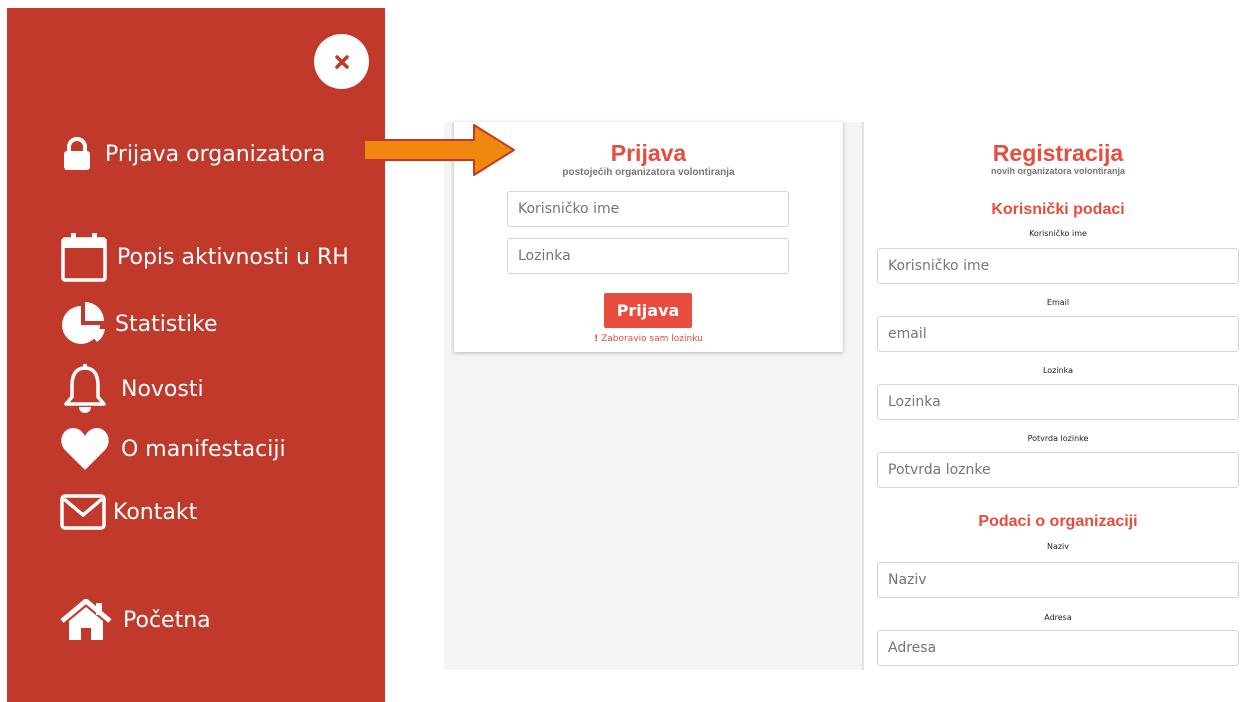  I want to click on reg-org-name-input, so click(1058, 580).